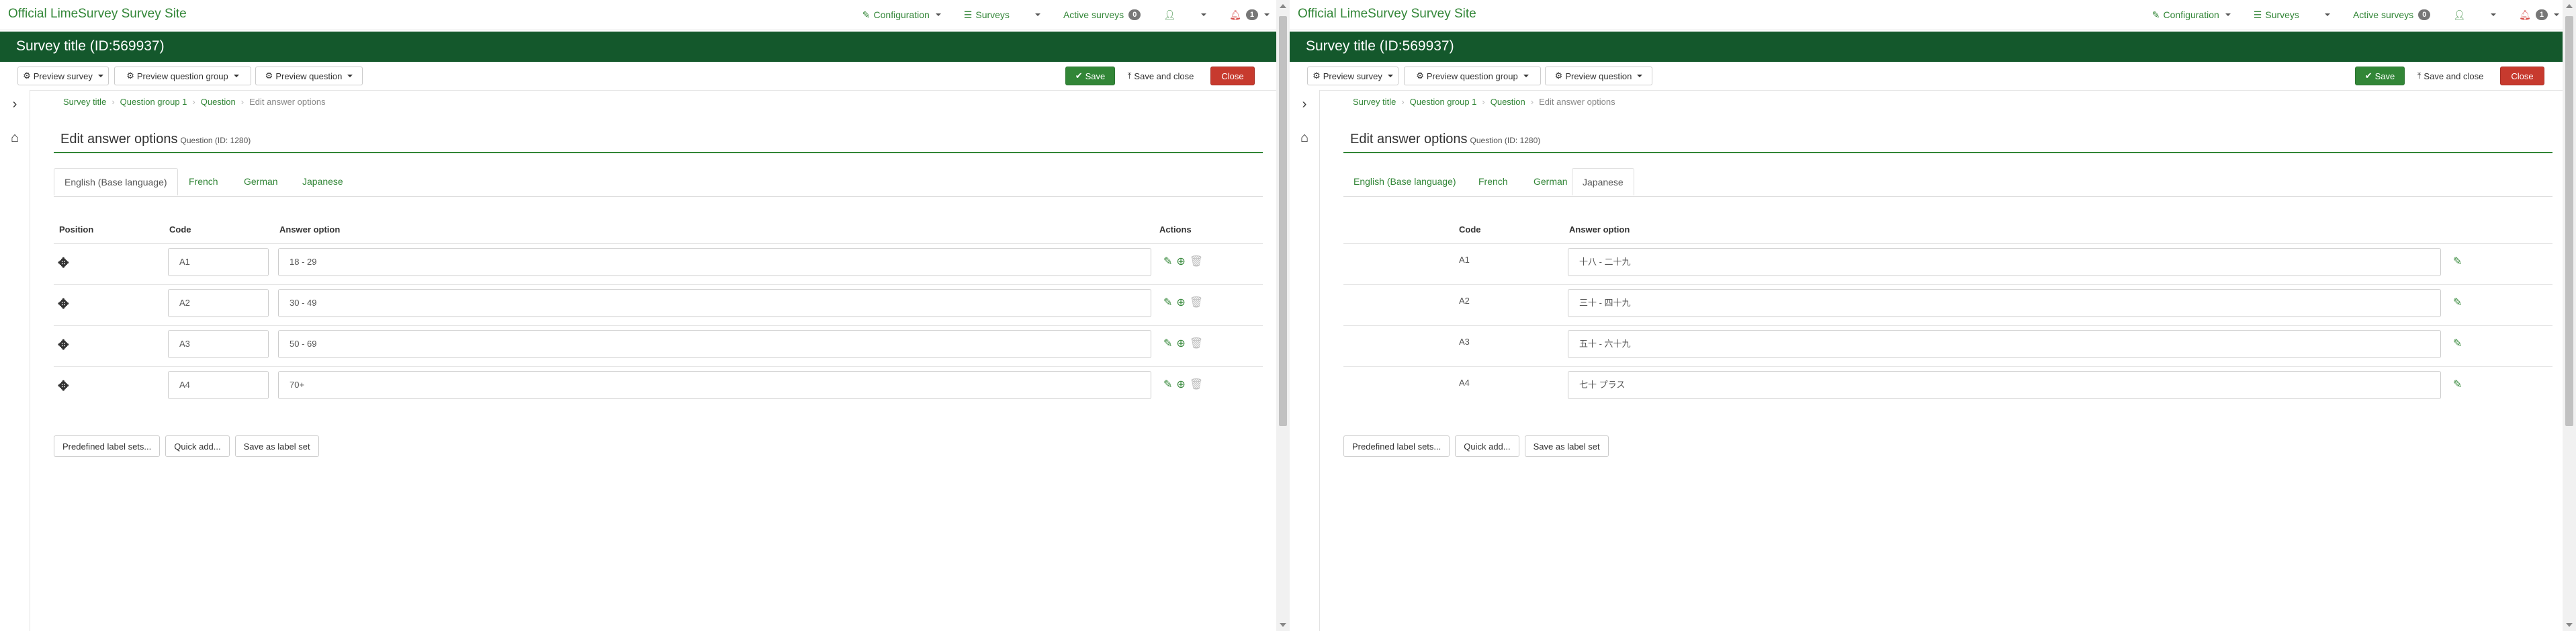 The image size is (2576, 631). I want to click on page-header: Edit answer options Question (ID: 1280), so click(1948, 141).